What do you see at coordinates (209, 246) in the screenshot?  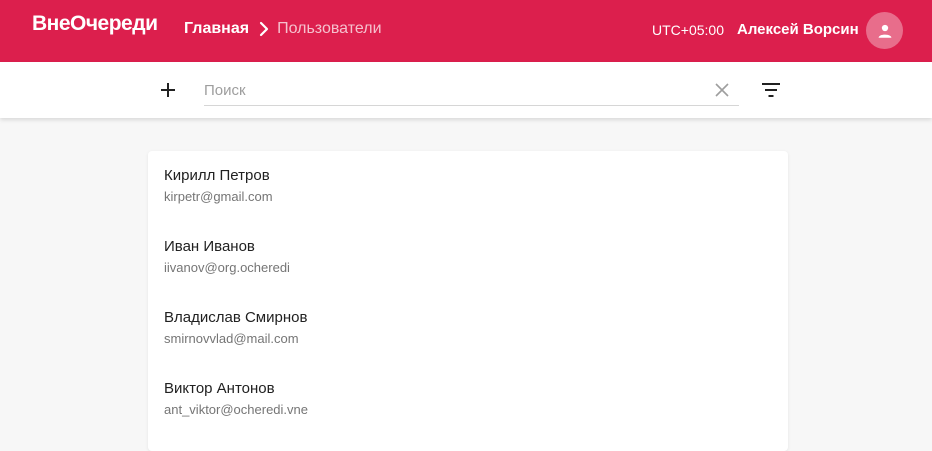 I see `user-name: Иван Иванов` at bounding box center [209, 246].